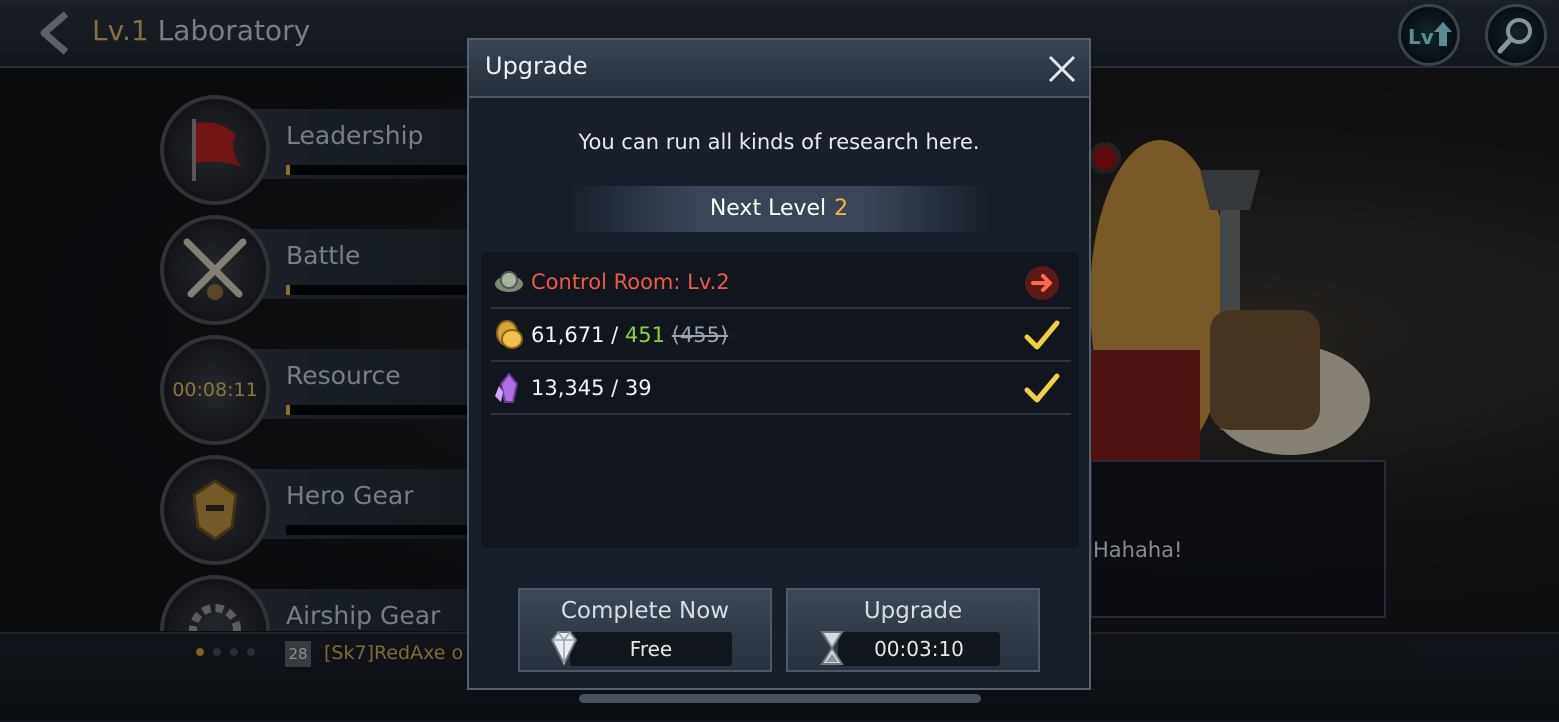  What do you see at coordinates (591, 388) in the screenshot?
I see `requirement-text: 13,345 / 39` at bounding box center [591, 388].